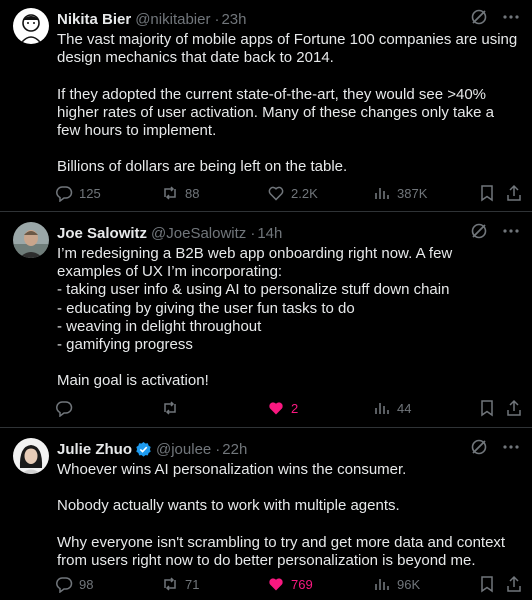 This screenshot has width=532, height=600. Describe the element at coordinates (198, 233) in the screenshot. I see `author-handle: @JoeSalowitz` at that location.